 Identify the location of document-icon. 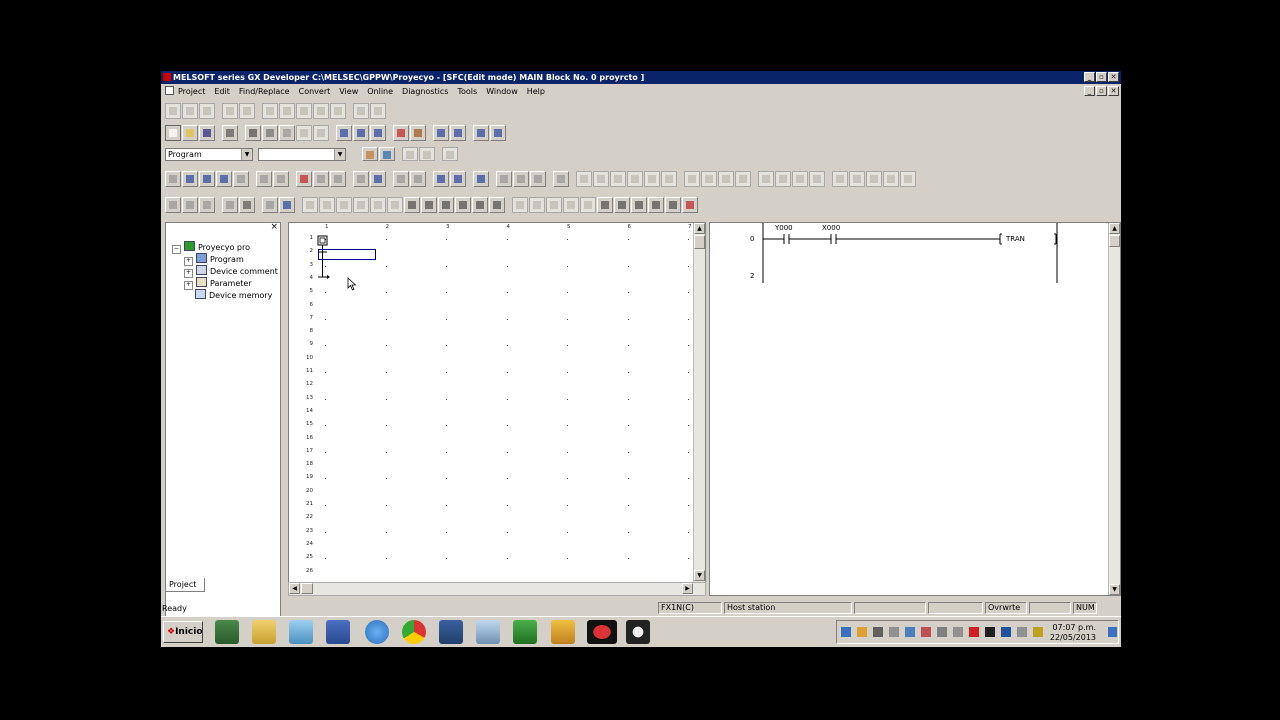
(169, 90).